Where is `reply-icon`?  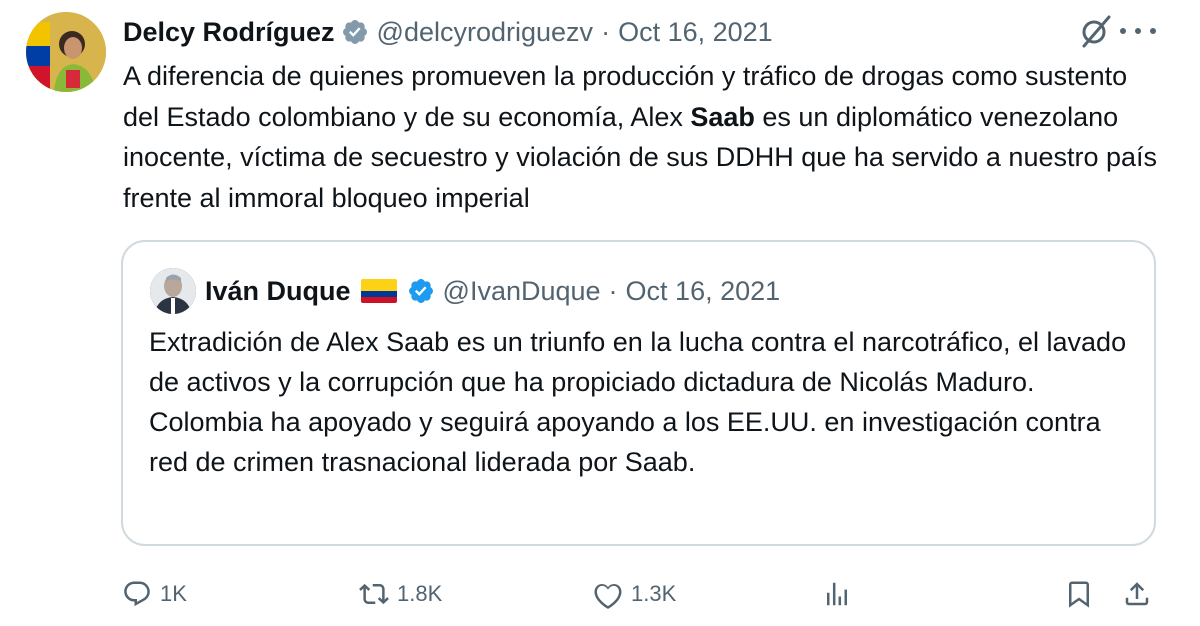
reply-icon is located at coordinates (137, 594).